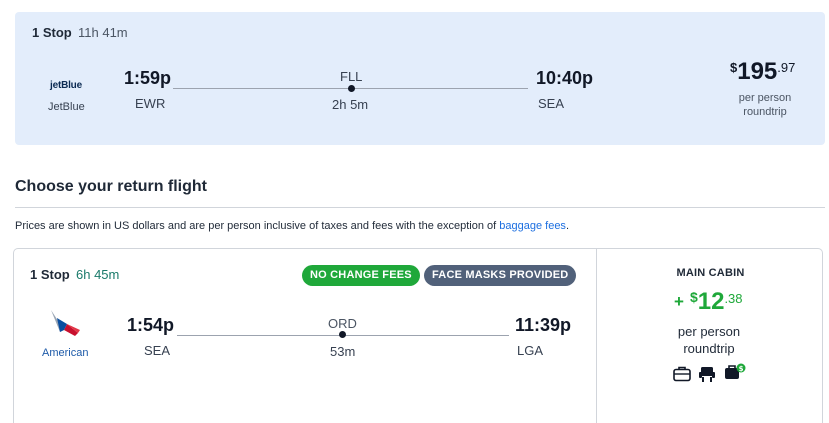 The width and height of the screenshot is (829, 423). Describe the element at coordinates (351, 88) in the screenshot. I see `outbound-stop-dot` at that location.